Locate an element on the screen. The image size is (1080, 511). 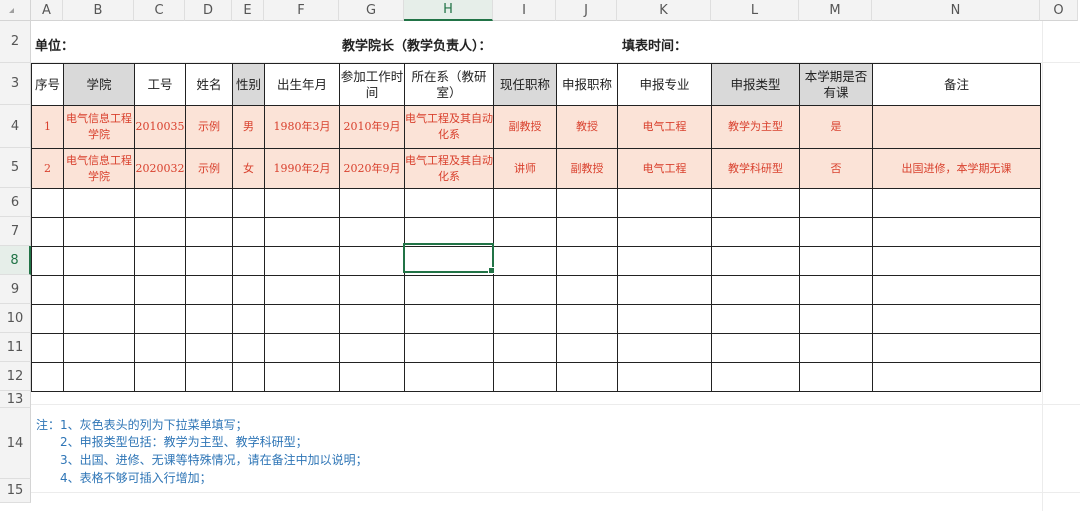
column-header-j: J is located at coordinates (586, 10).